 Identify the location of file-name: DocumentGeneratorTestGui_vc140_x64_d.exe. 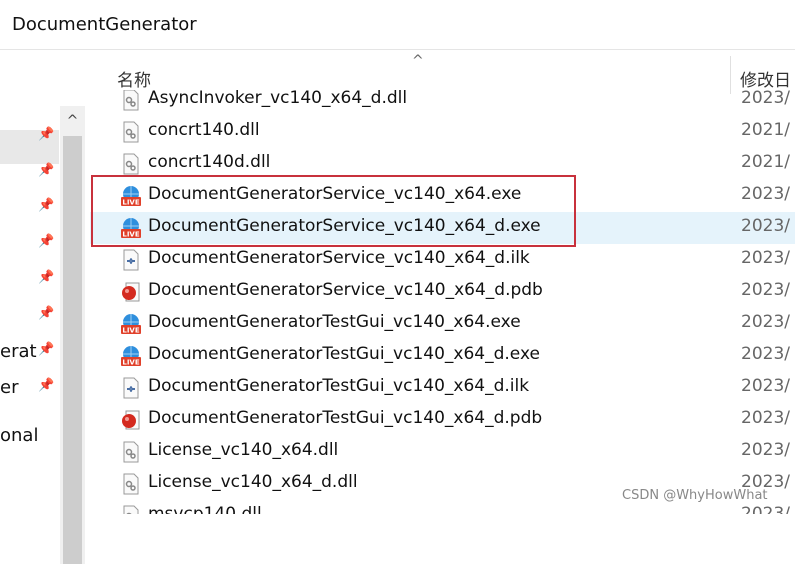
(344, 354).